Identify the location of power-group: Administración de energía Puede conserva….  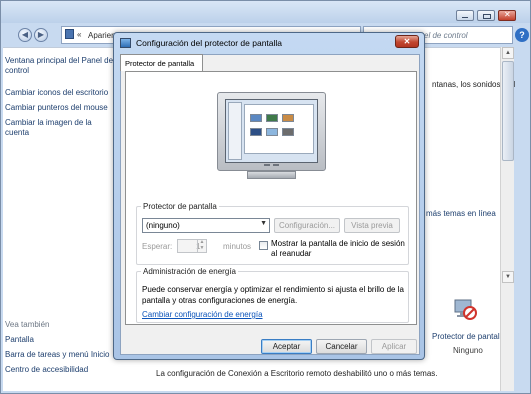
(272, 295).